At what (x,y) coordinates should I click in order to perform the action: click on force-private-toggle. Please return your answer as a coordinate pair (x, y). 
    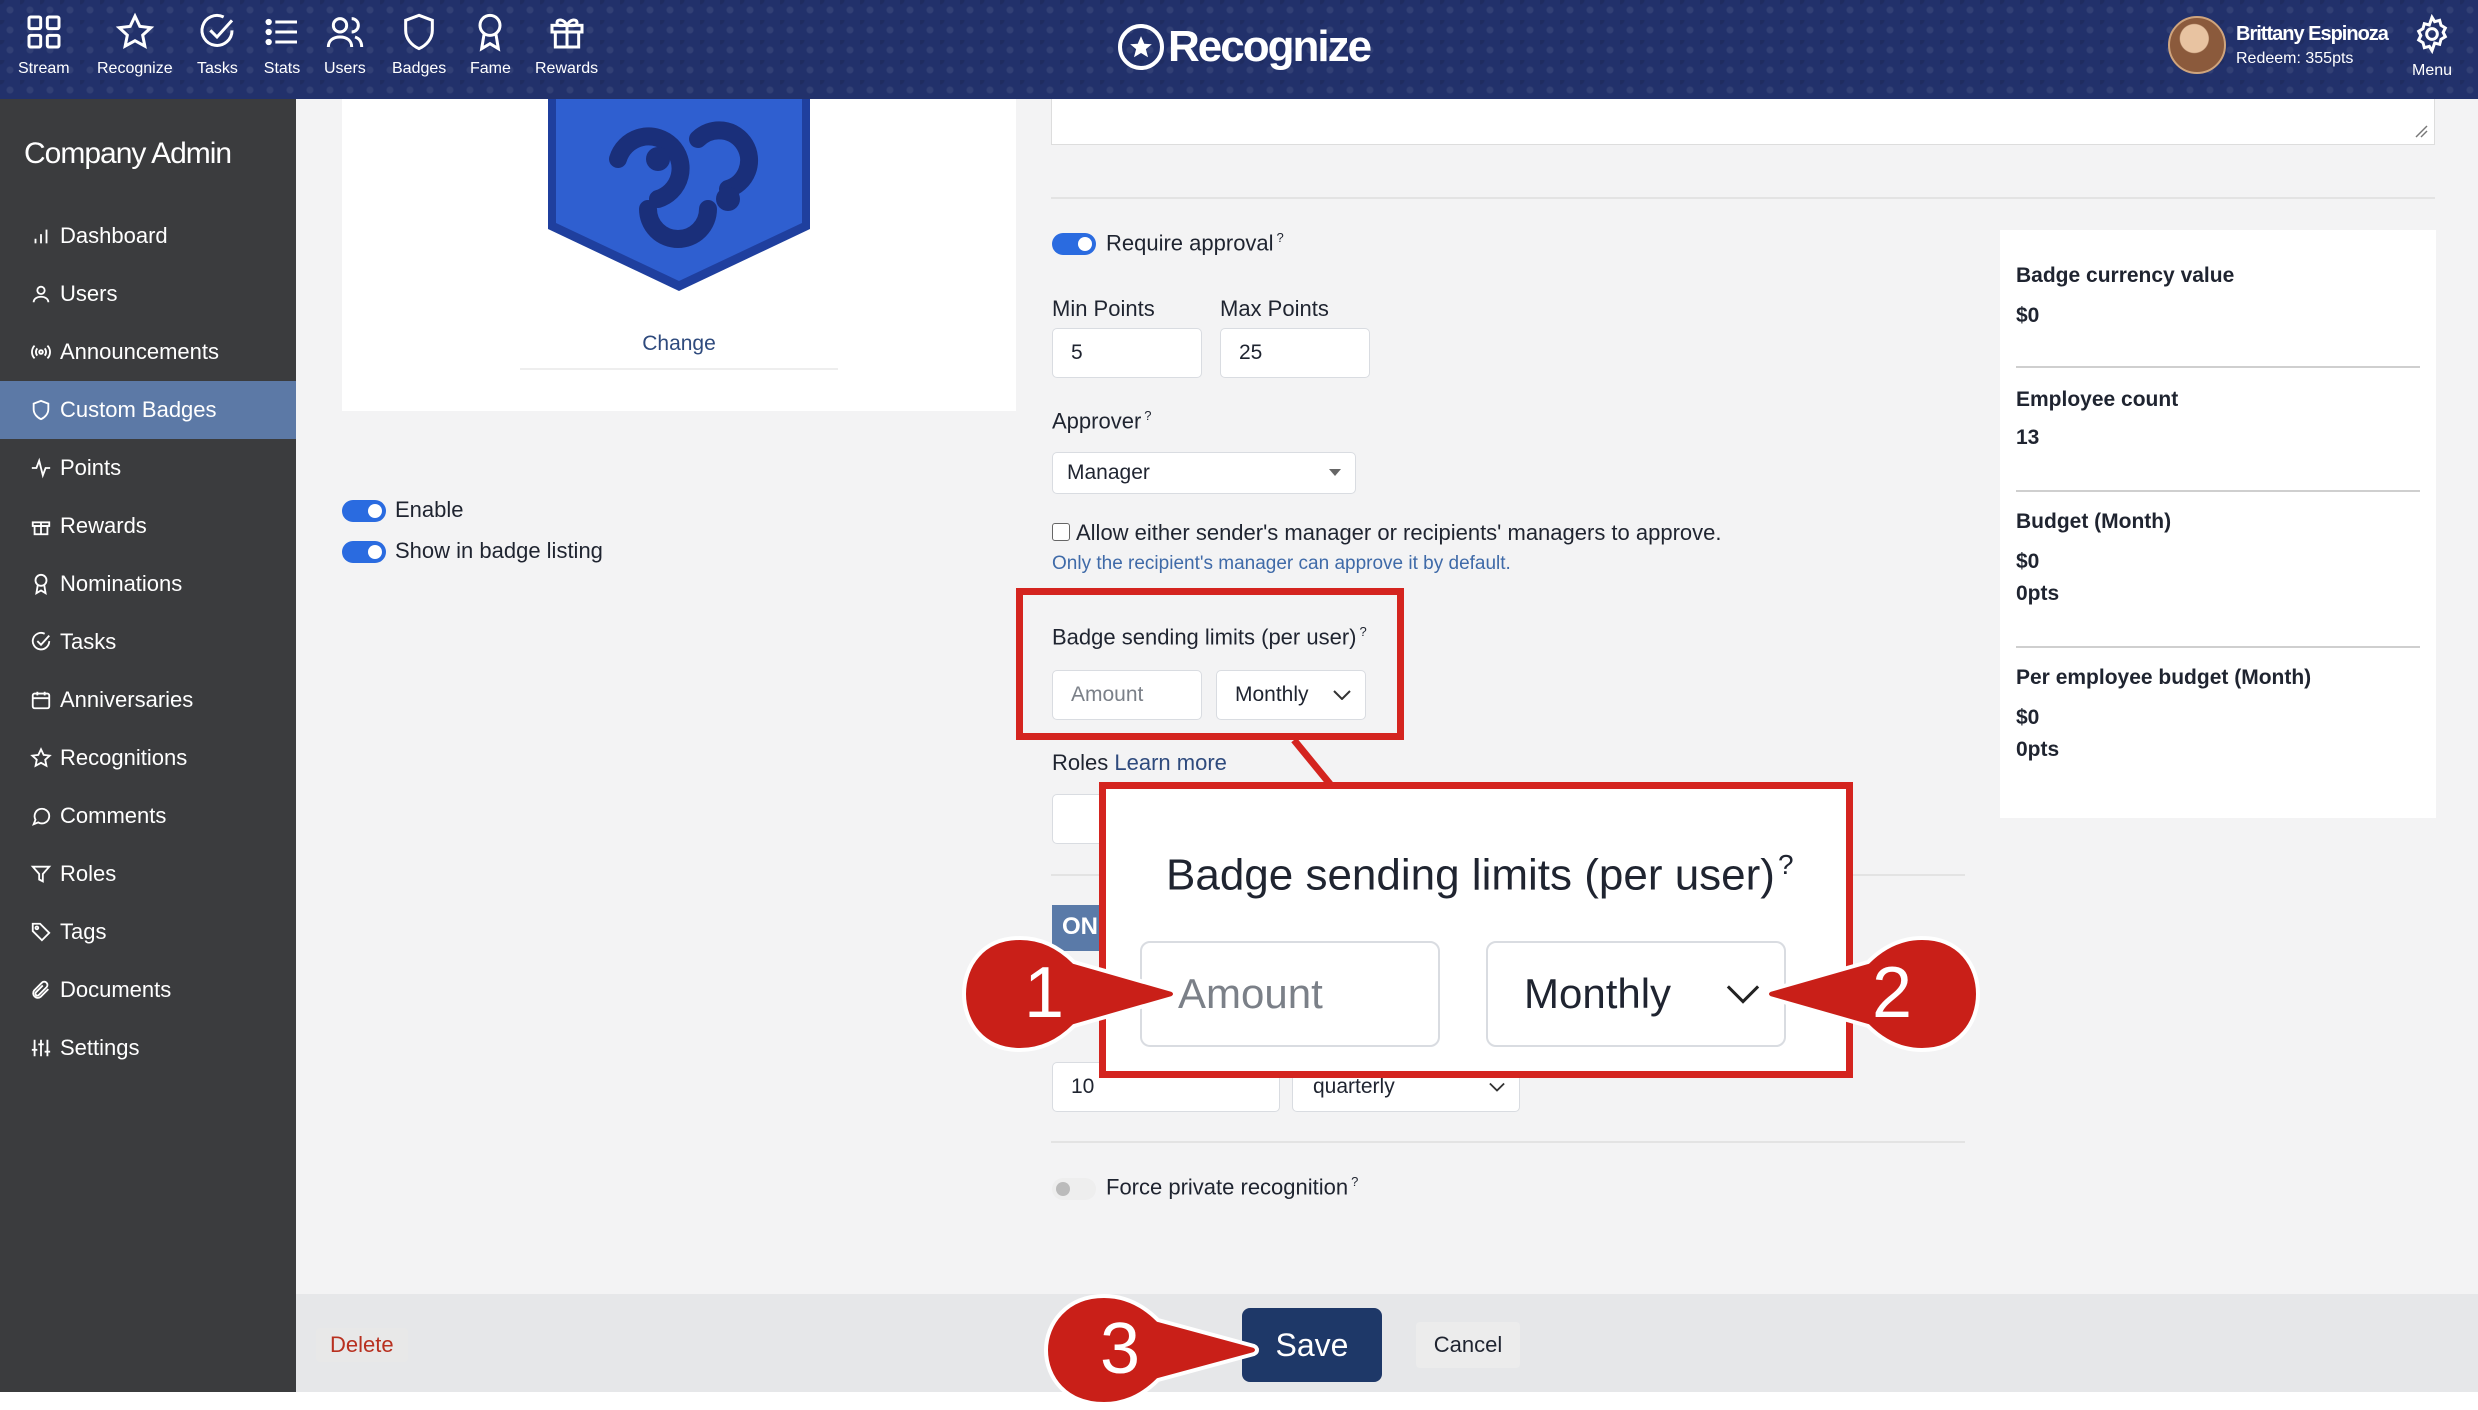
    Looking at the image, I should click on (1074, 1189).